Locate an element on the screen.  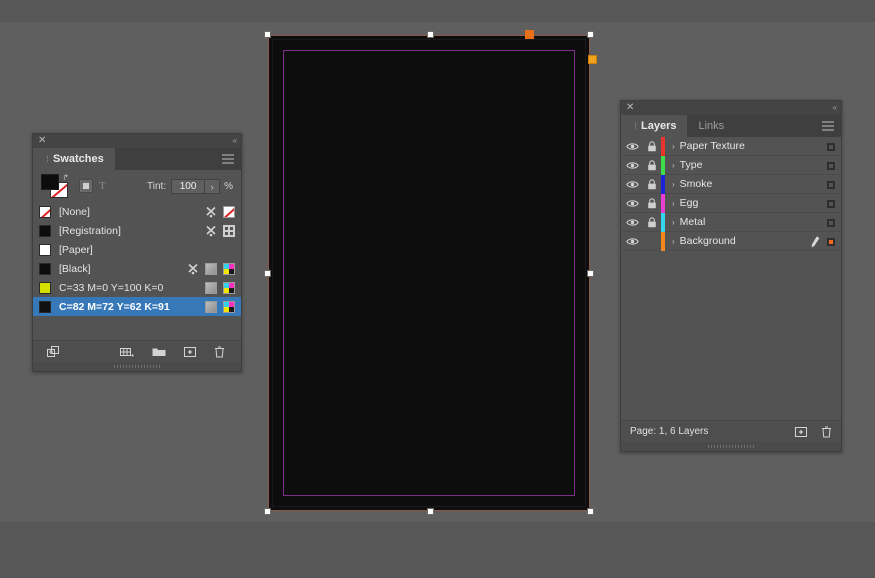
new-color-group-icon is located at coordinates (127, 352).